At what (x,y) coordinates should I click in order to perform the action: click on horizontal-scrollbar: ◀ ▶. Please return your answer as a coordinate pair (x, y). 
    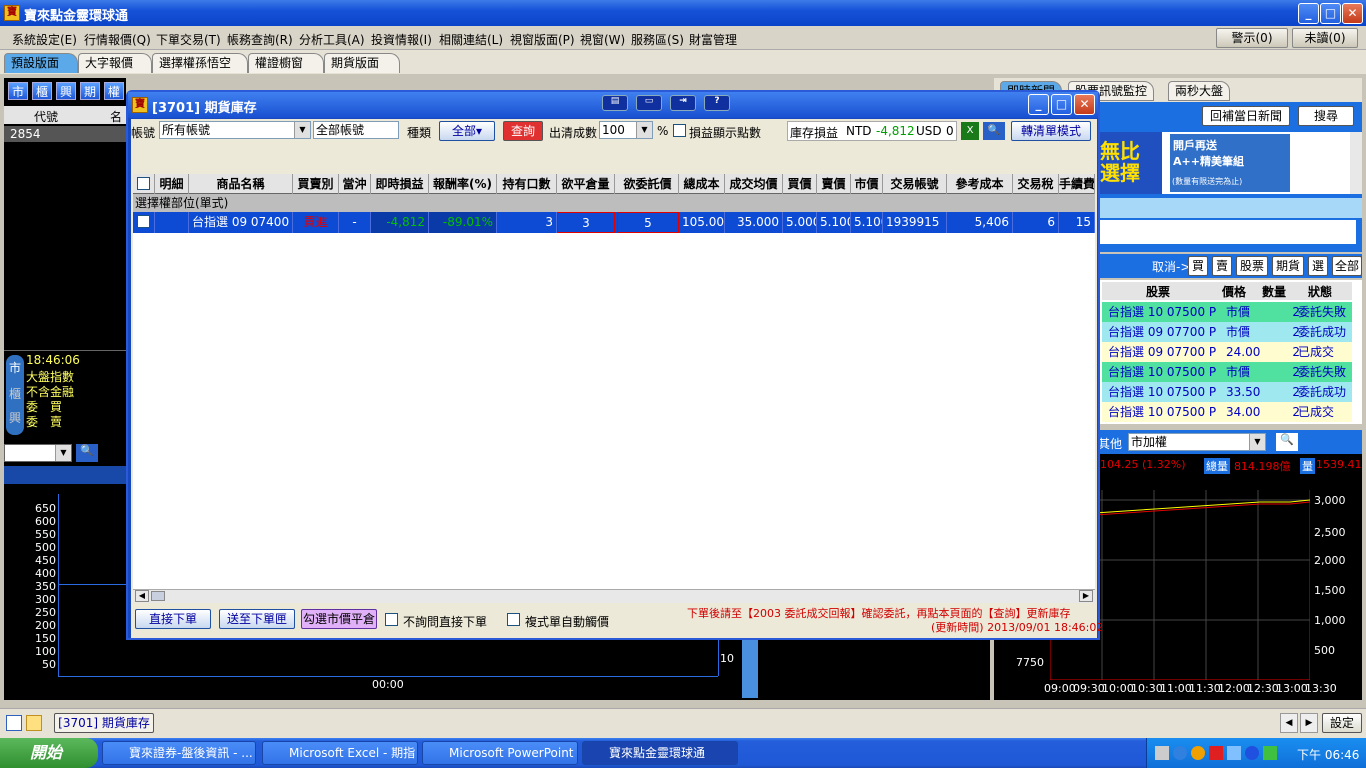
    Looking at the image, I should click on (614, 596).